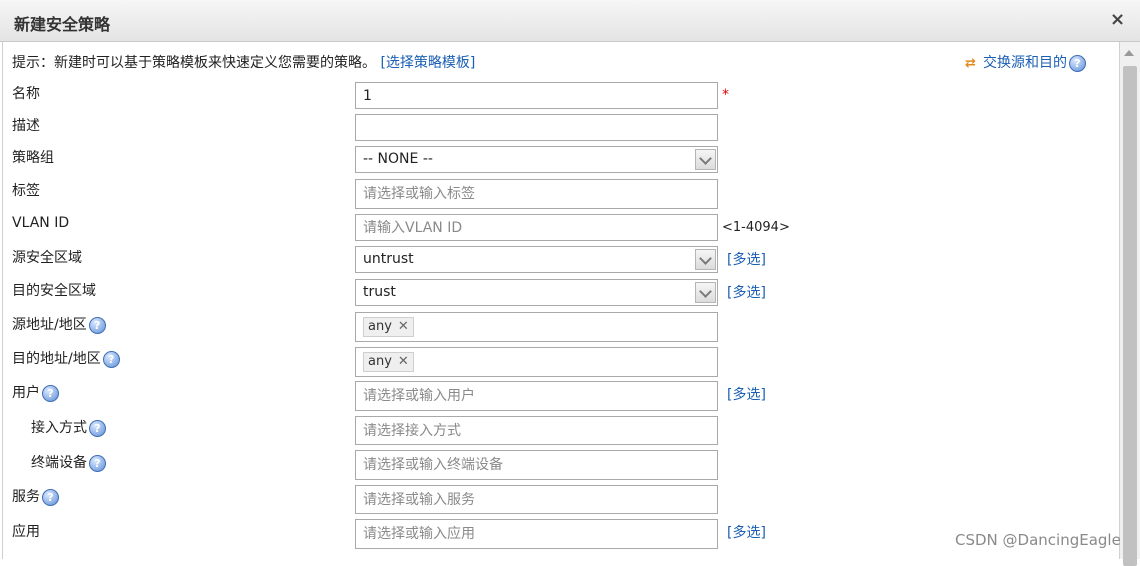 The image size is (1140, 566). Describe the element at coordinates (49, 325) in the screenshot. I see `source-address-label-text: 源地址/地区` at that location.